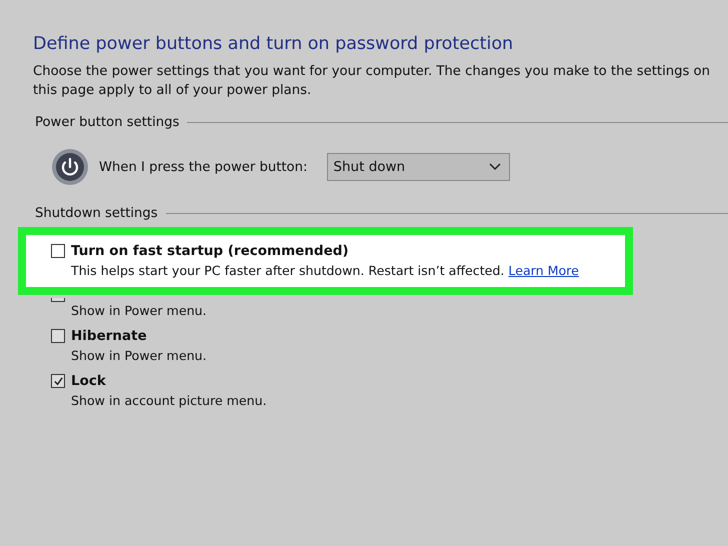  Describe the element at coordinates (109, 336) in the screenshot. I see `option-label: Hibernate` at that location.